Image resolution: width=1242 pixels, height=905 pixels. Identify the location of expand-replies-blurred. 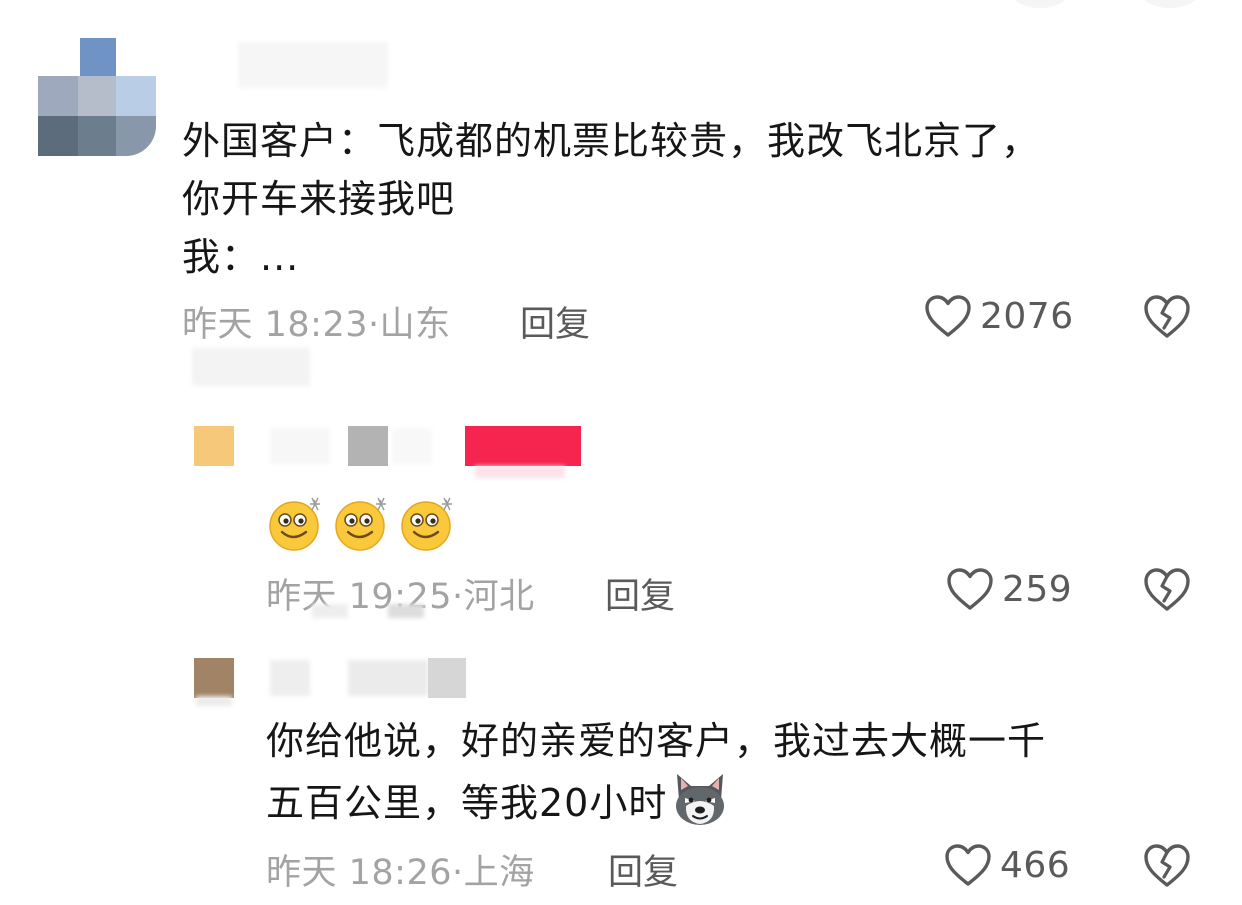
(251, 367).